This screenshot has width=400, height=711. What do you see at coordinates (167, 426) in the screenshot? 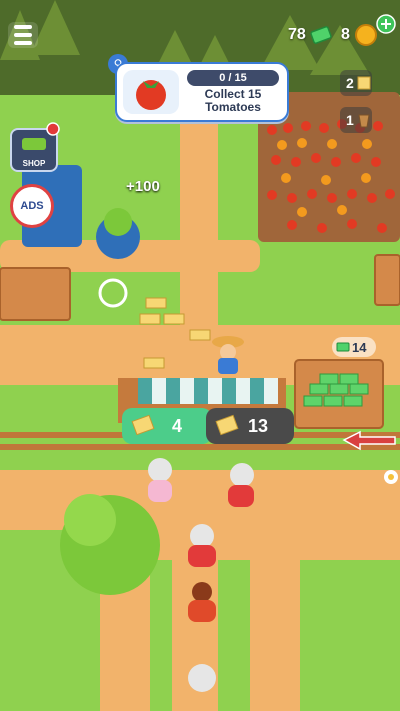
I see `cheese-stall-counter: 4` at bounding box center [167, 426].